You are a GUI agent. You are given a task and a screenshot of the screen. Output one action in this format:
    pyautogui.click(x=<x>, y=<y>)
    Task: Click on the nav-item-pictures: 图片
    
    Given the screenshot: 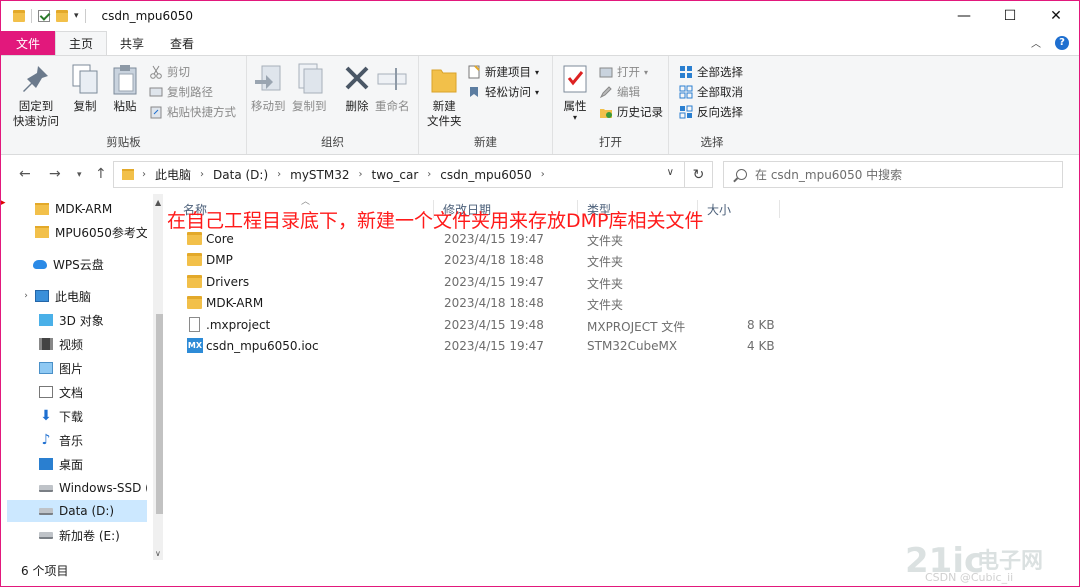 What is the action you would take?
    pyautogui.click(x=77, y=368)
    